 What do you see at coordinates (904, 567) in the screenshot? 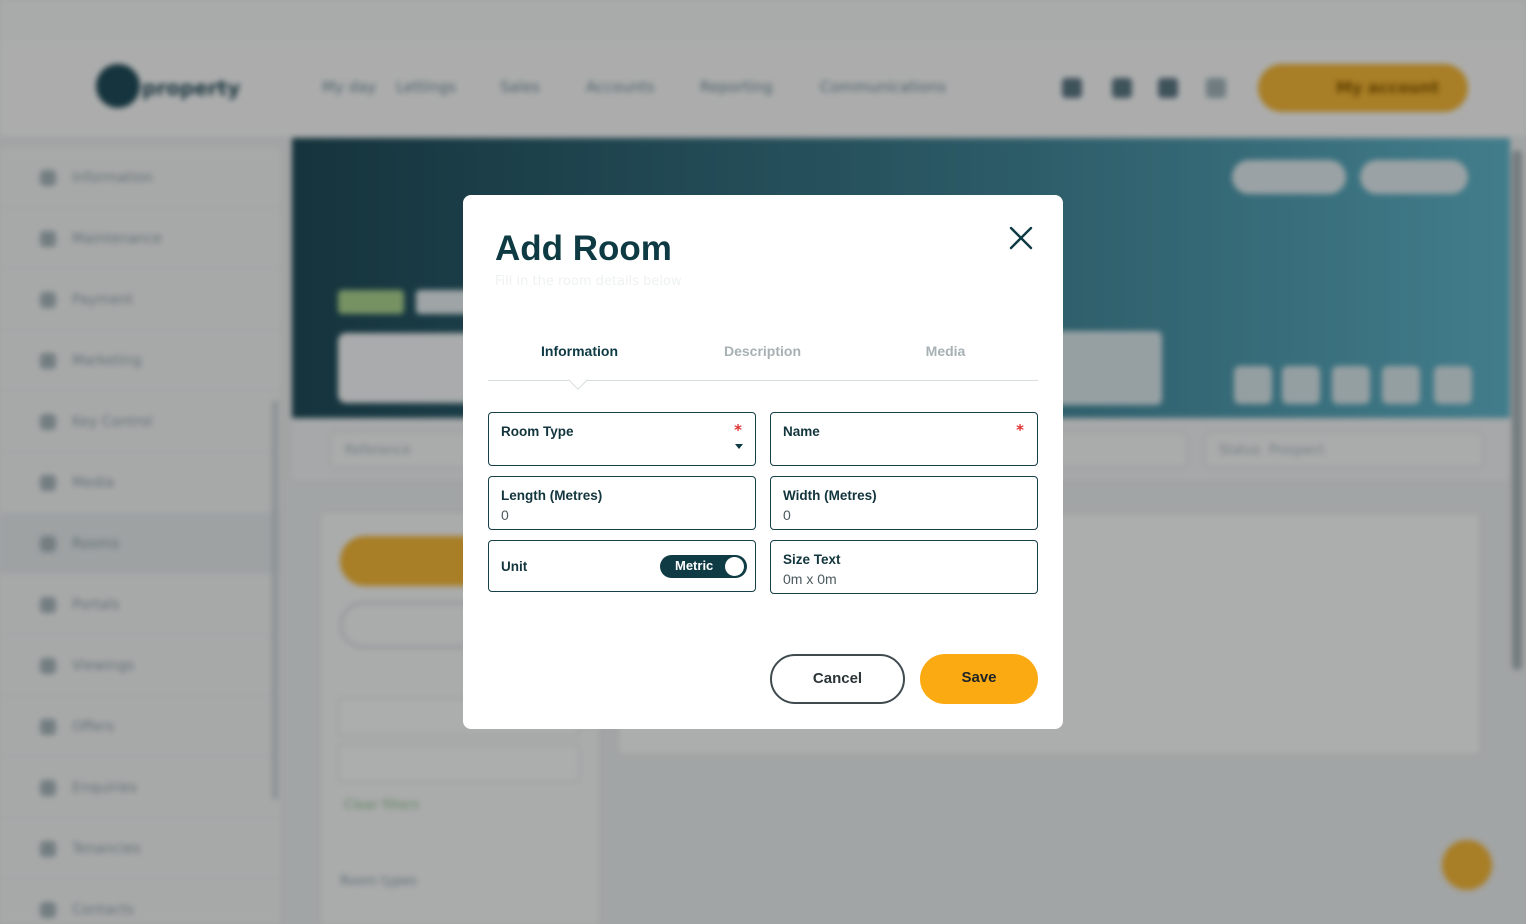
I see `size-text-field: Size Text 0m x 0m` at bounding box center [904, 567].